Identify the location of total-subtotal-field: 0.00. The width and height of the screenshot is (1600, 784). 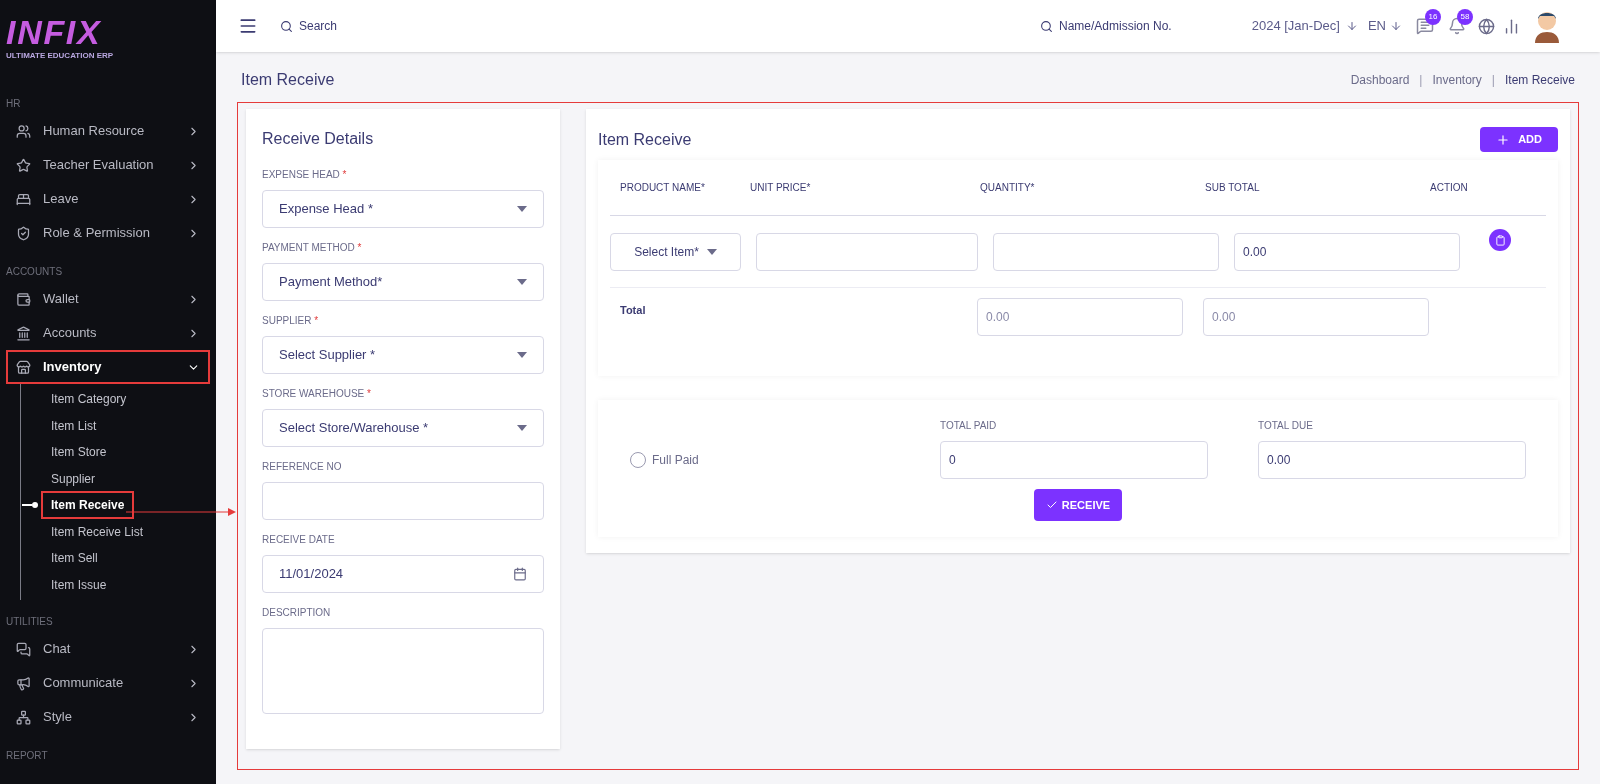
(1316, 317).